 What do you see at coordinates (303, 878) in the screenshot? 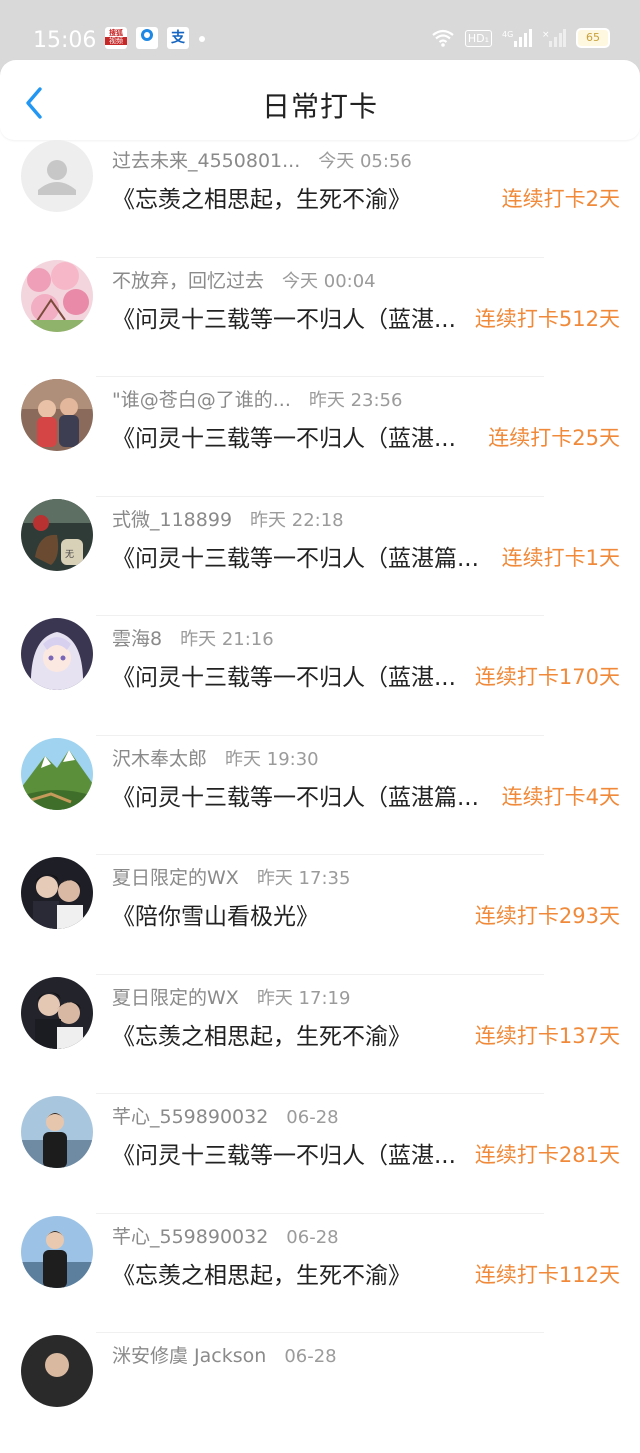
I see `post-time: 昨天 17:35` at bounding box center [303, 878].